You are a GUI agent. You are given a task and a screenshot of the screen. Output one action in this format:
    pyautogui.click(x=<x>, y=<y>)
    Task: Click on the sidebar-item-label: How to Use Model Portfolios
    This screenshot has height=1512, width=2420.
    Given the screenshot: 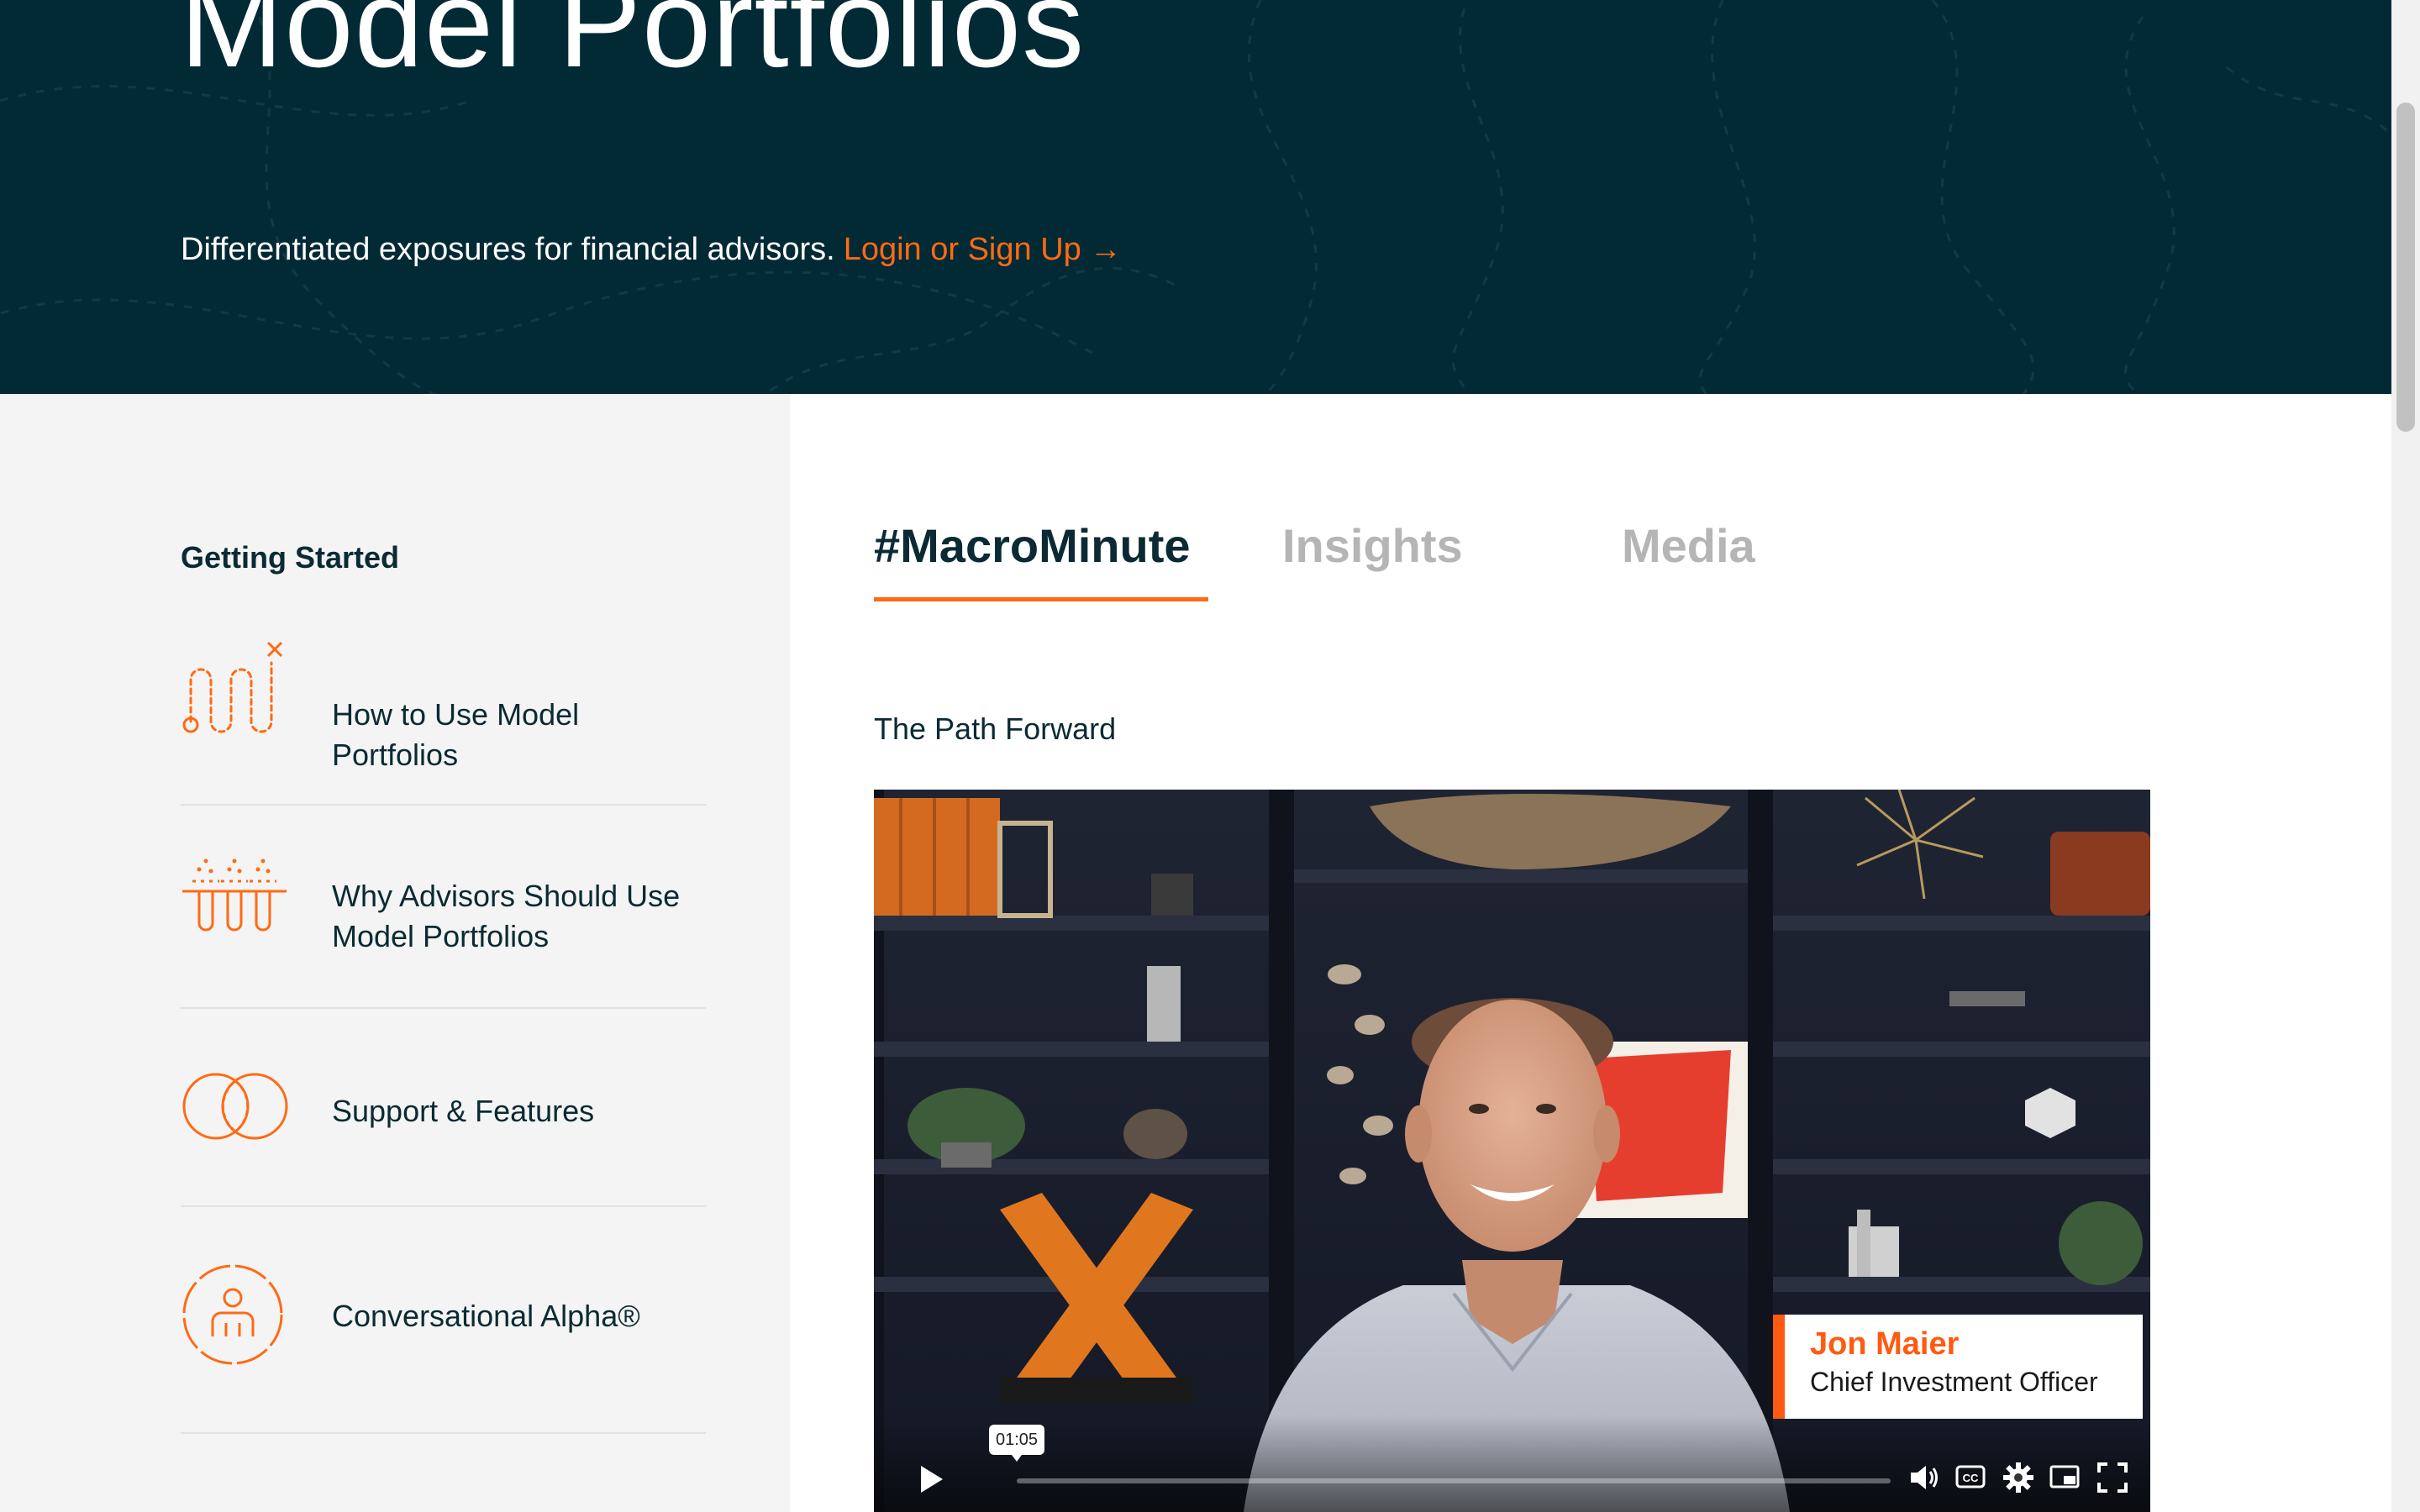 What is the action you would take?
    pyautogui.click(x=456, y=734)
    